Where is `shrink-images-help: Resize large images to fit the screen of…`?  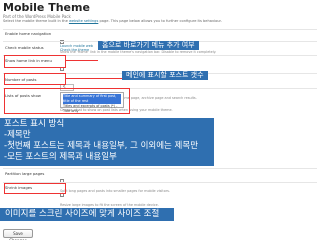 shrink-images-help: Resize large images to fit the screen of… is located at coordinates (109, 205).